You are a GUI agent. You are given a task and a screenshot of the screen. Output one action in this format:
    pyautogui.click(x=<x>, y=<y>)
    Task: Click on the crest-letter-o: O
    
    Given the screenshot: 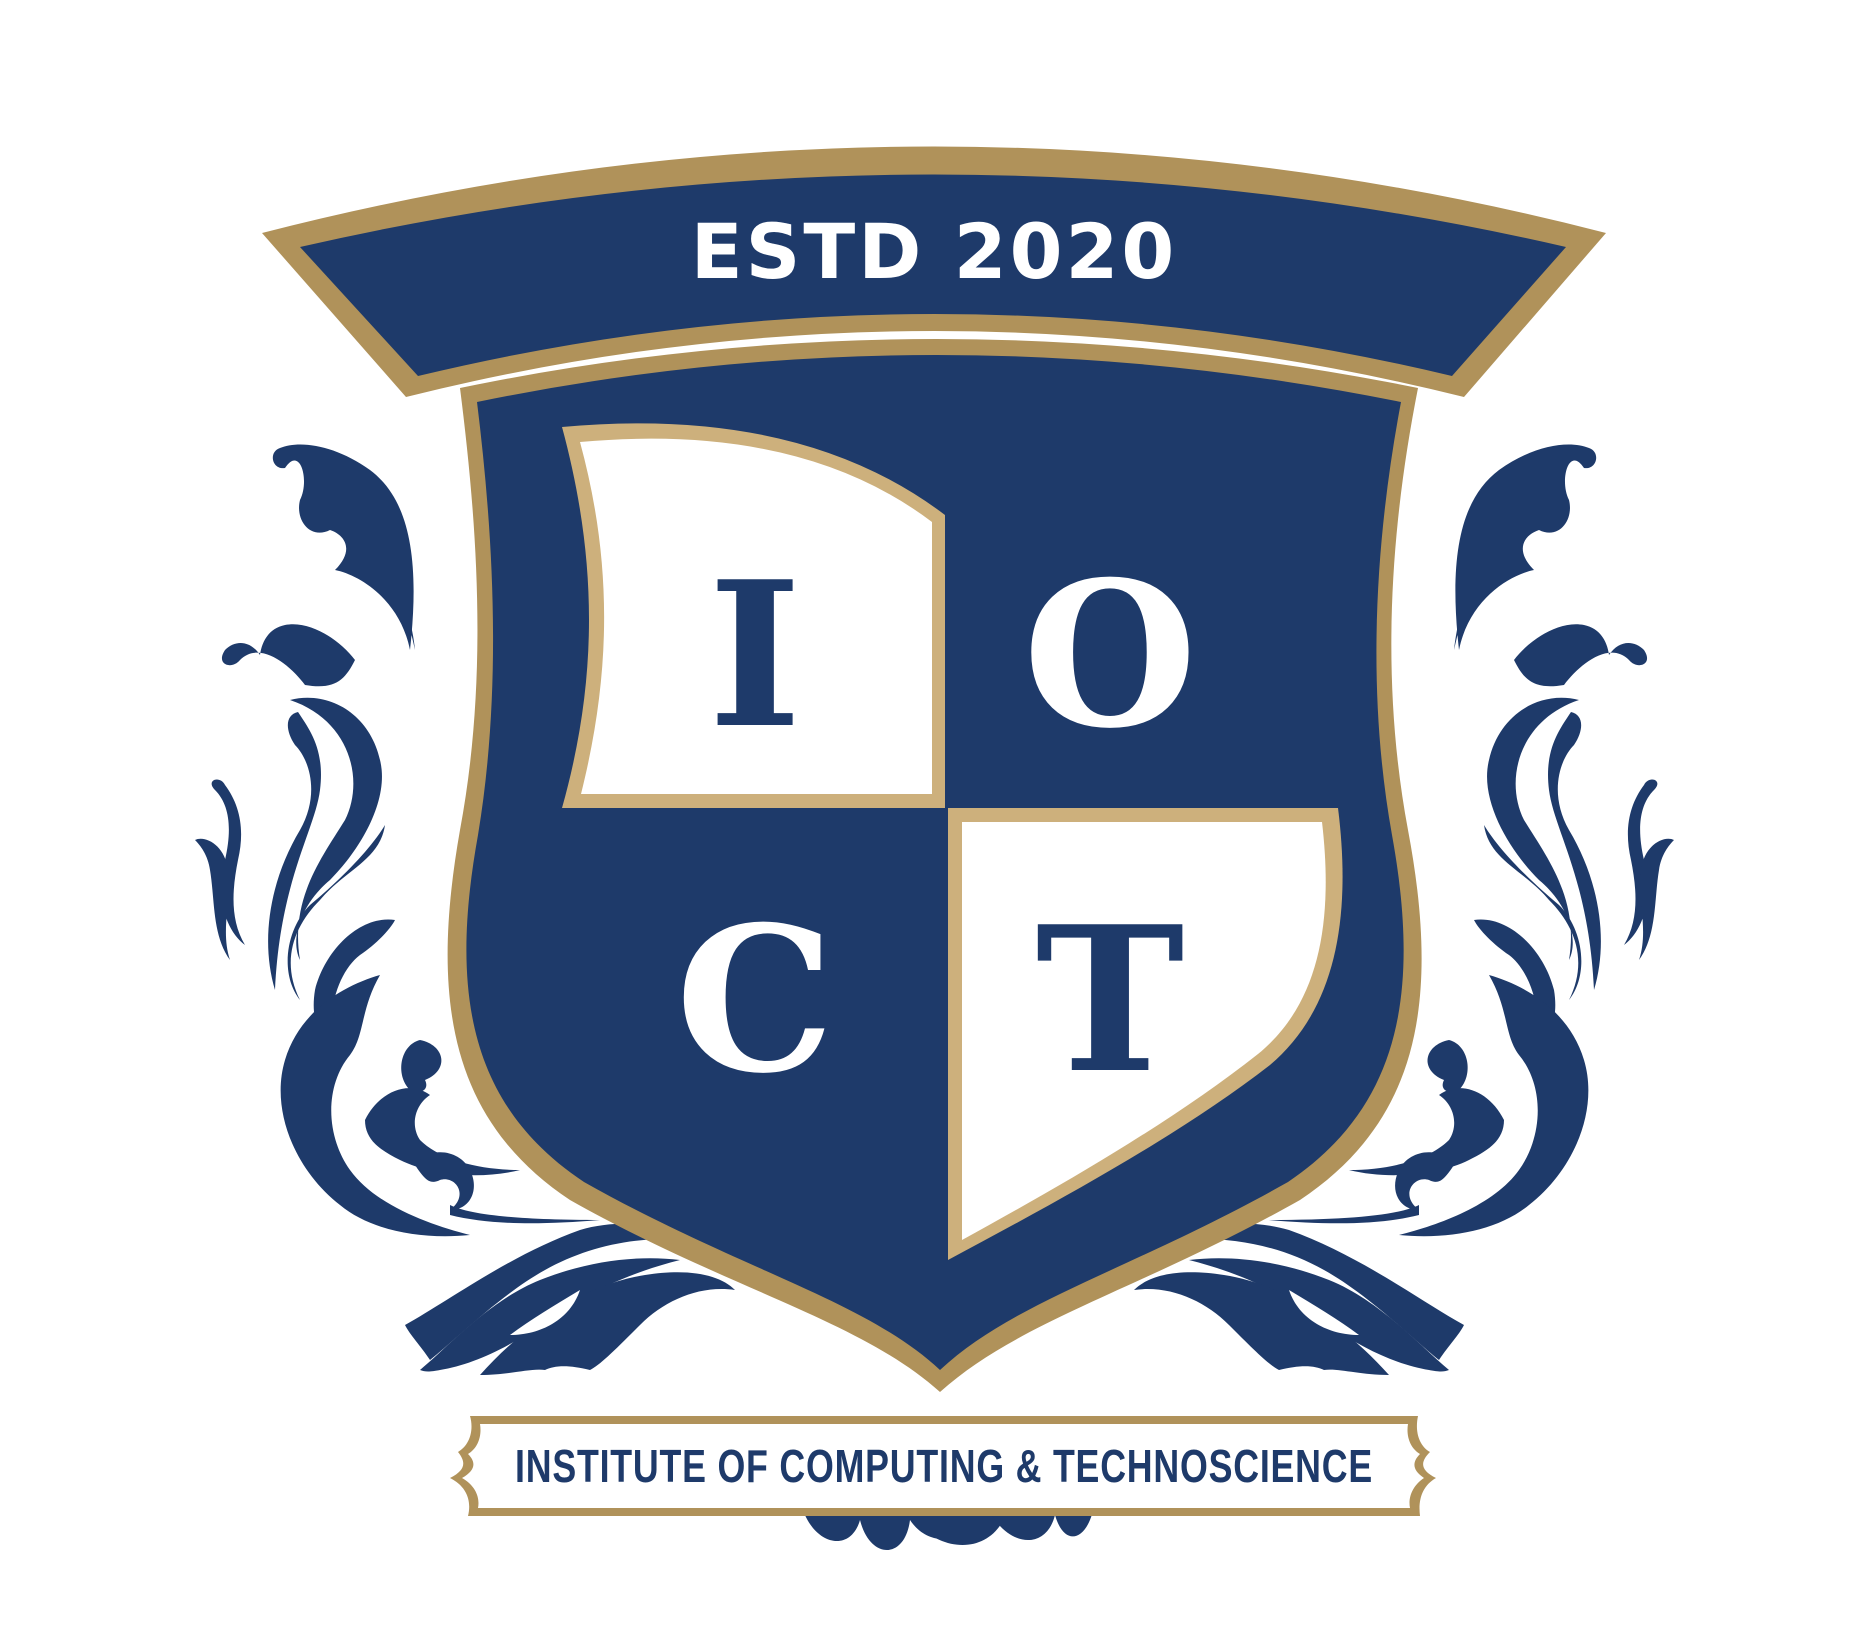 What is the action you would take?
    pyautogui.click(x=1110, y=655)
    